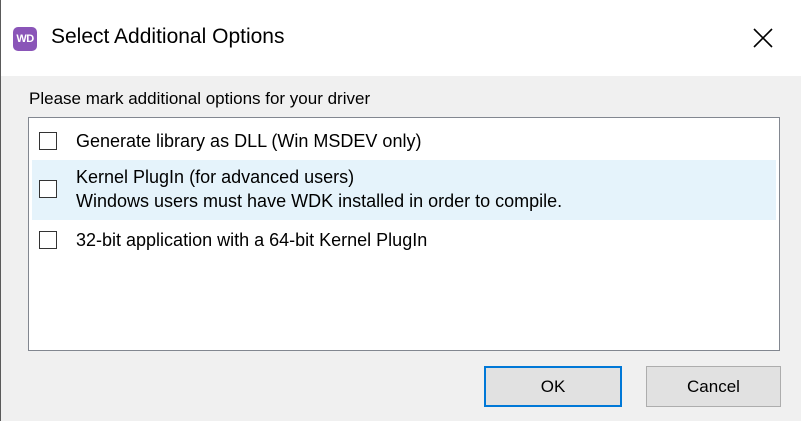 This screenshot has height=421, width=801. What do you see at coordinates (713, 386) in the screenshot?
I see `cancel-button: Cancel` at bounding box center [713, 386].